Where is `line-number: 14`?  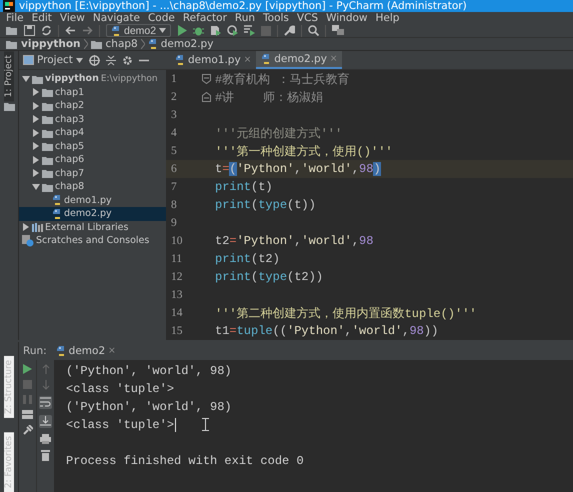 line-number: 14 is located at coordinates (177, 313).